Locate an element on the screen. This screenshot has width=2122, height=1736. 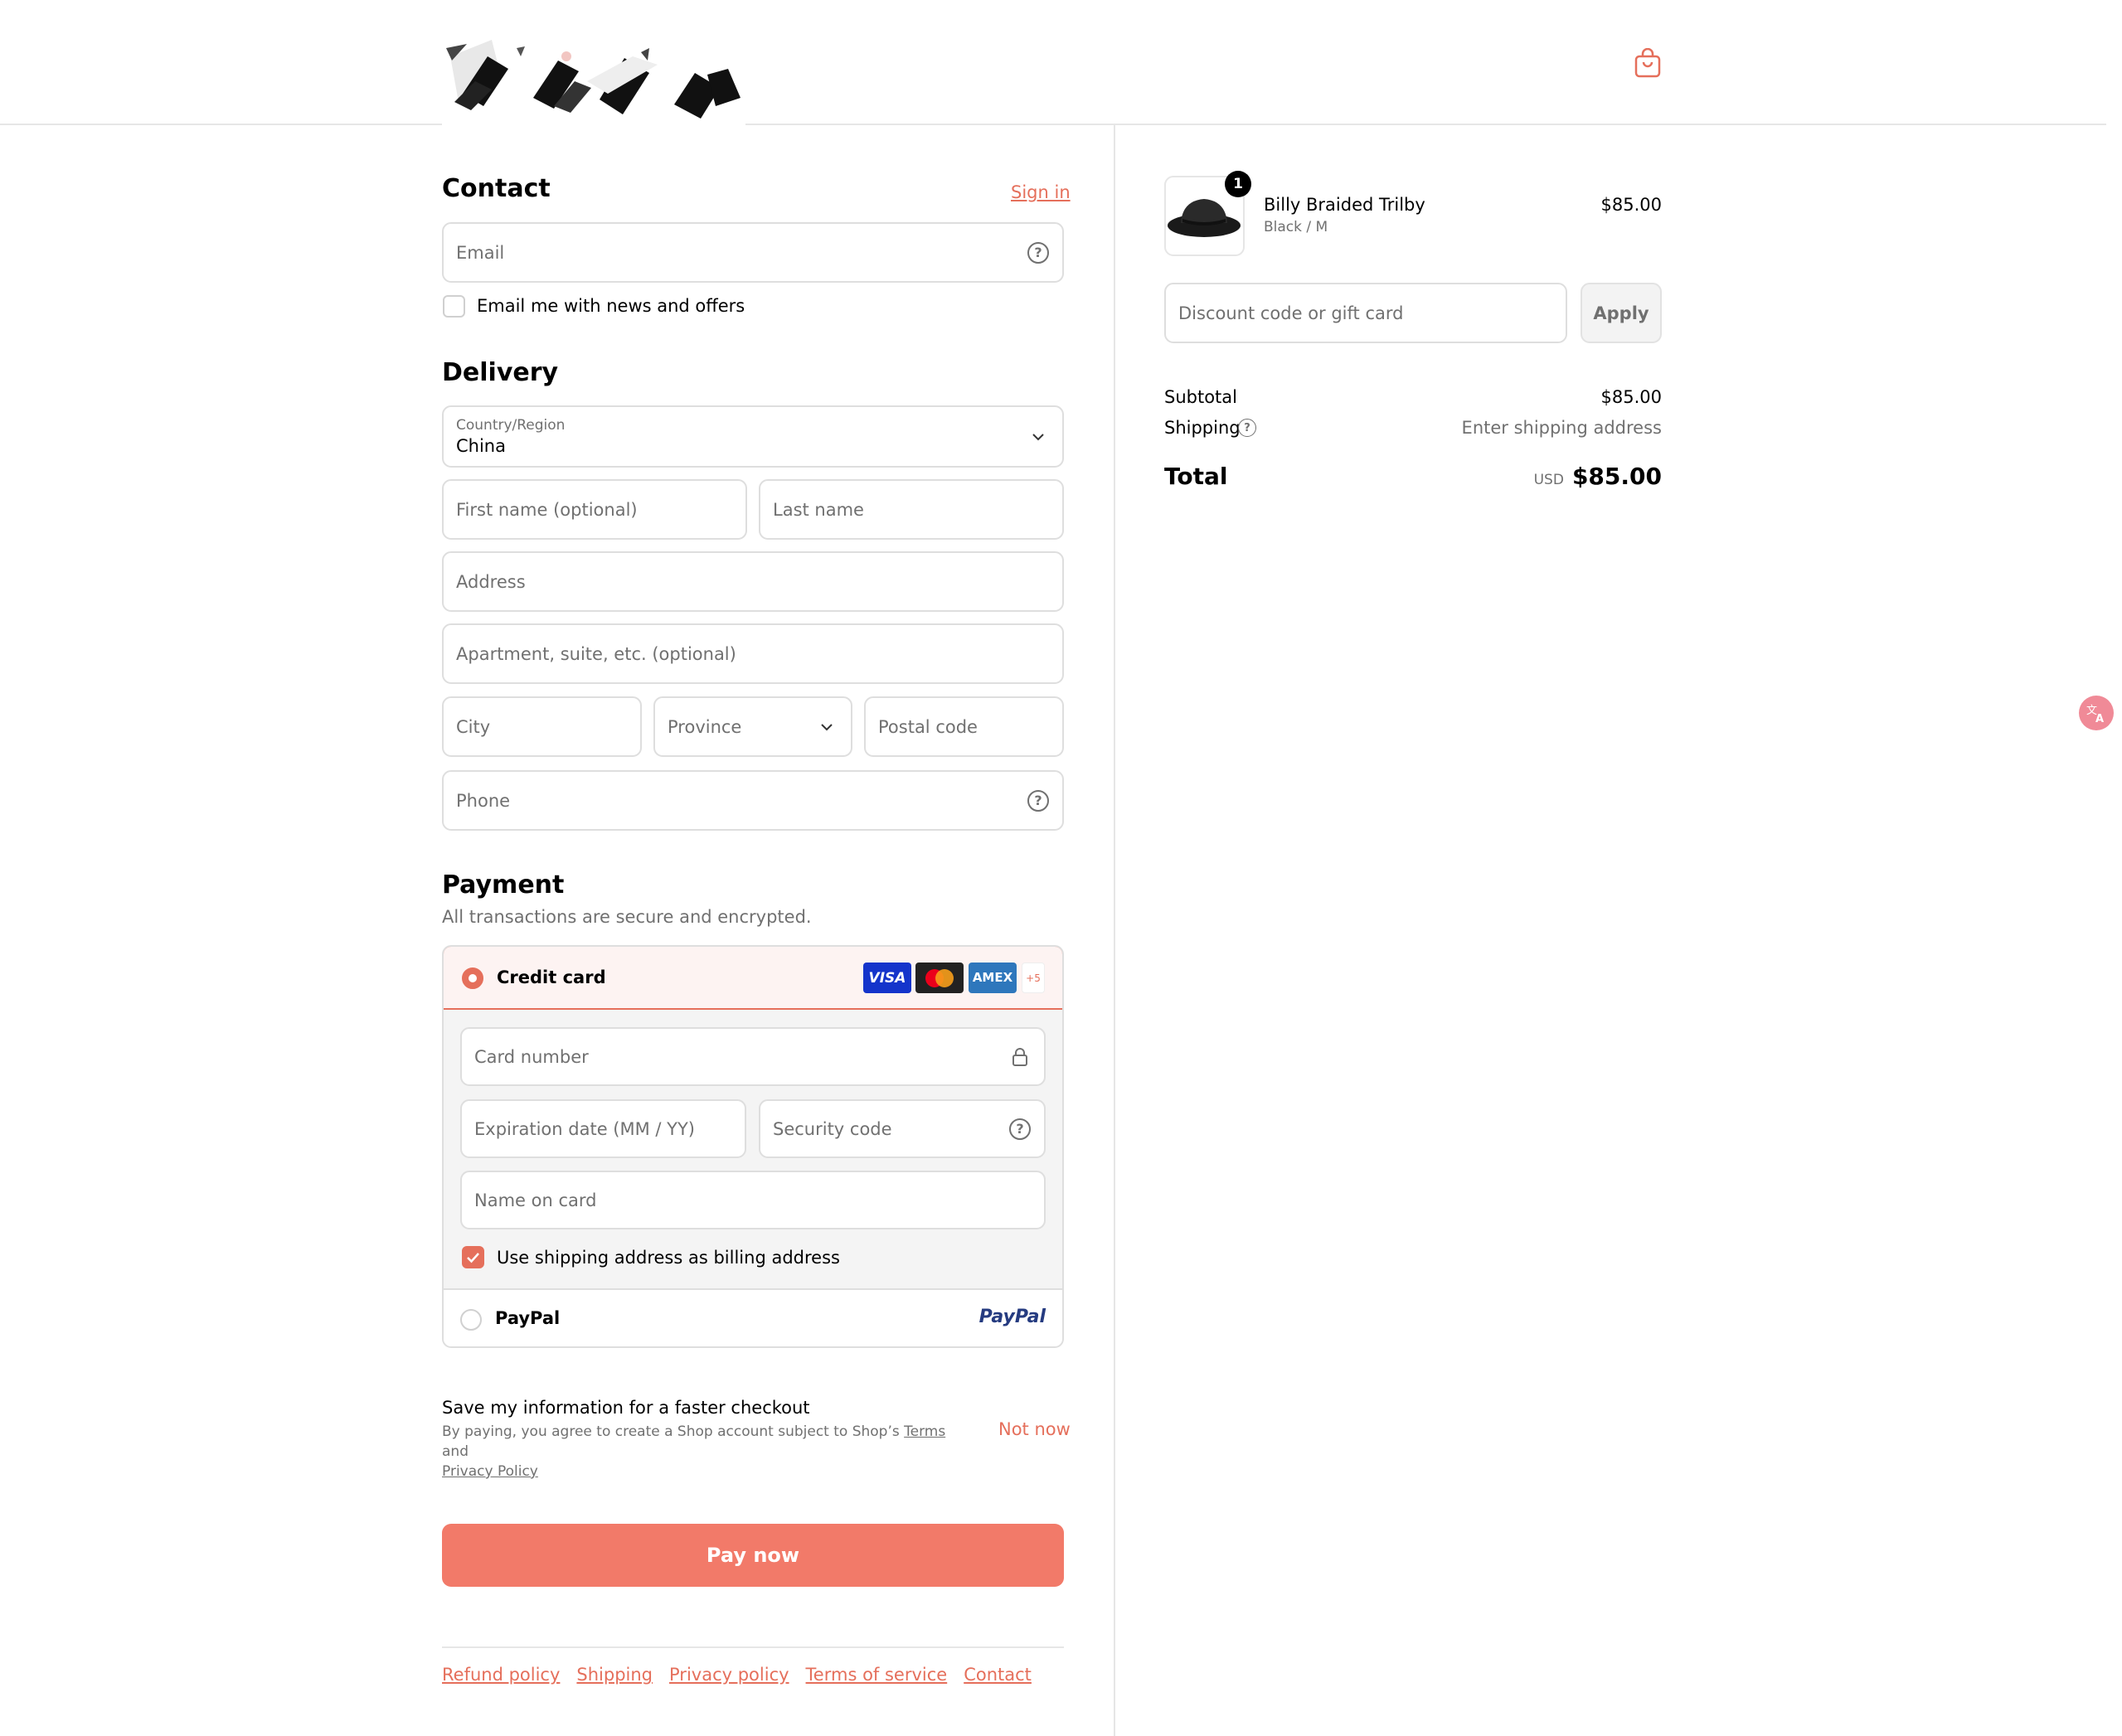
lock-icon is located at coordinates (1020, 1056).